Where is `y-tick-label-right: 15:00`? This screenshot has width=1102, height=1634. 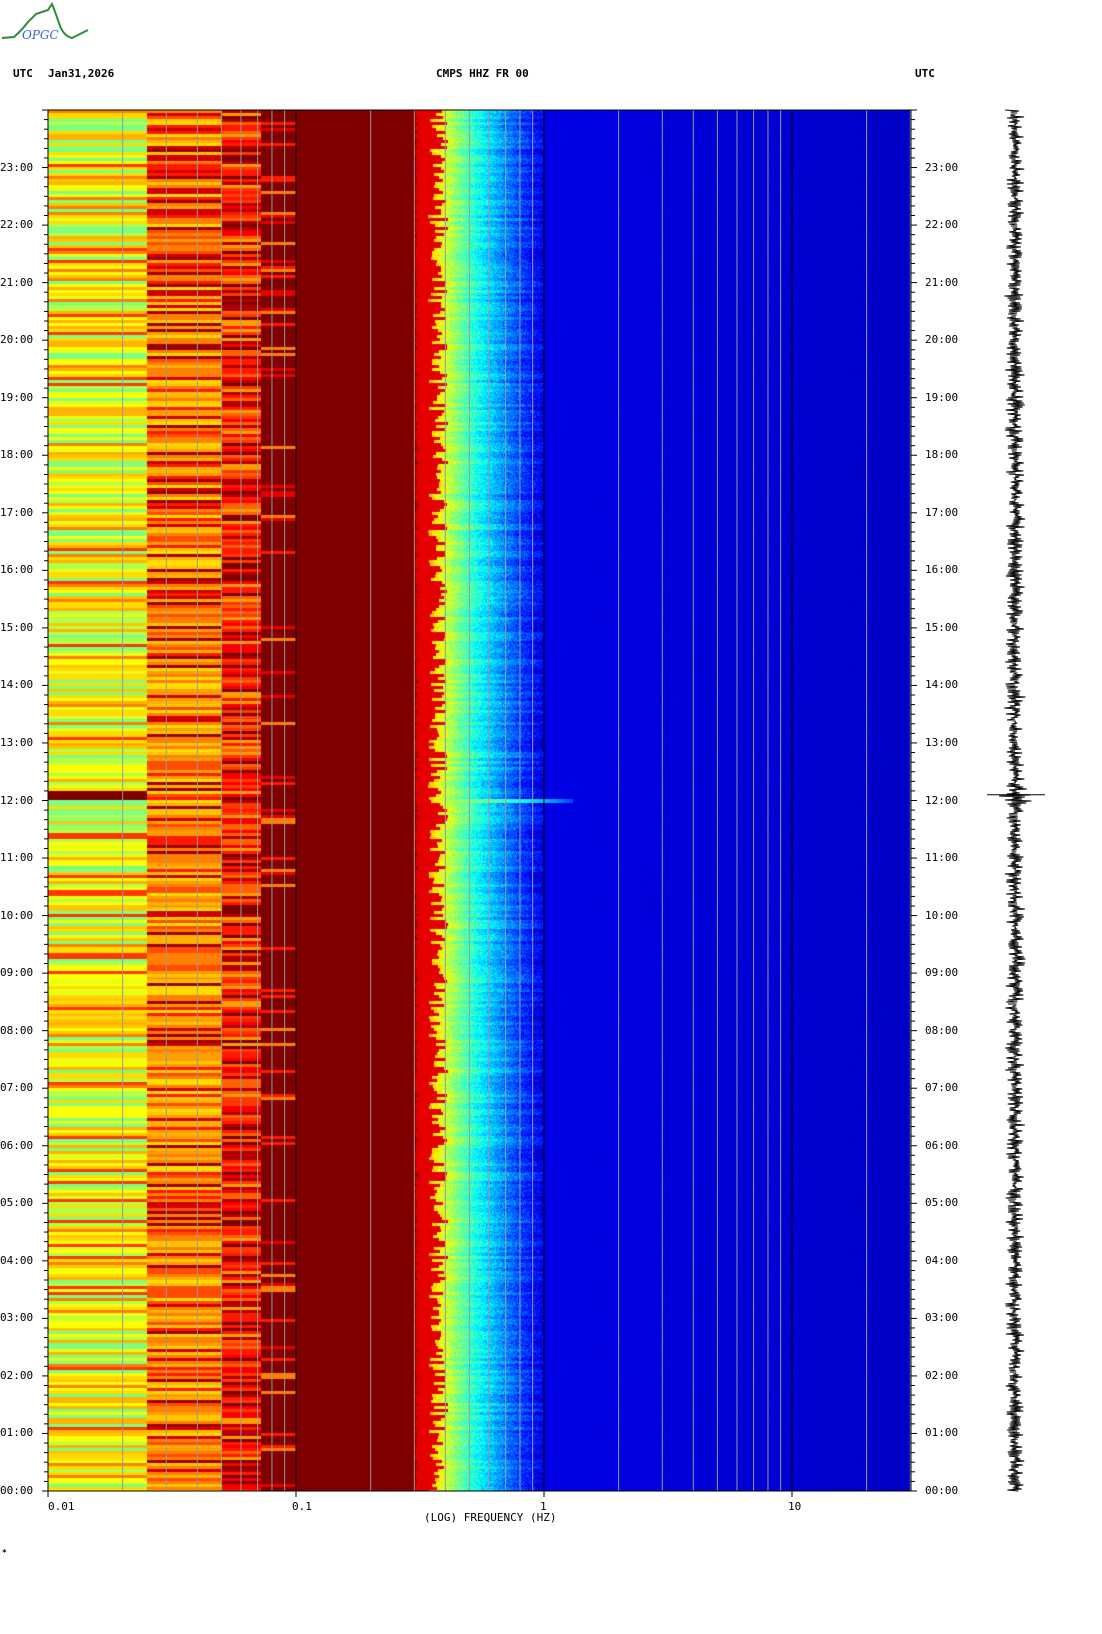 y-tick-label-right: 15:00 is located at coordinates (942, 627).